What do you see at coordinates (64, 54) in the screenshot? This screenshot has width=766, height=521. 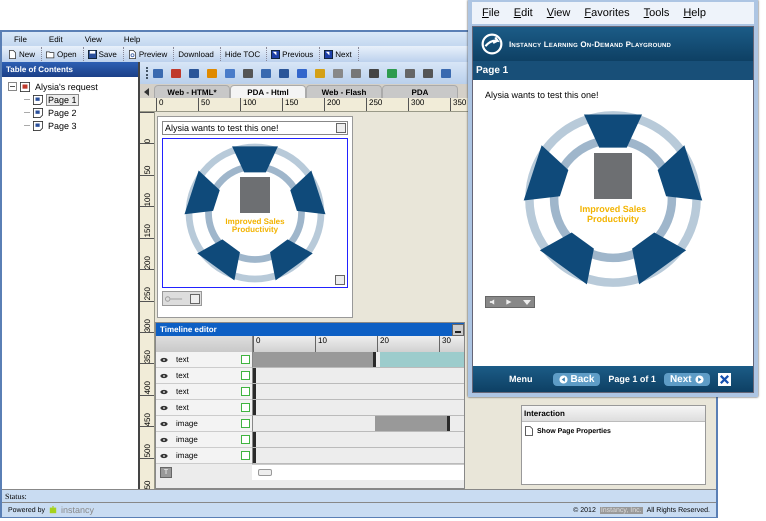 I see `toolbar-button: Open` at bounding box center [64, 54].